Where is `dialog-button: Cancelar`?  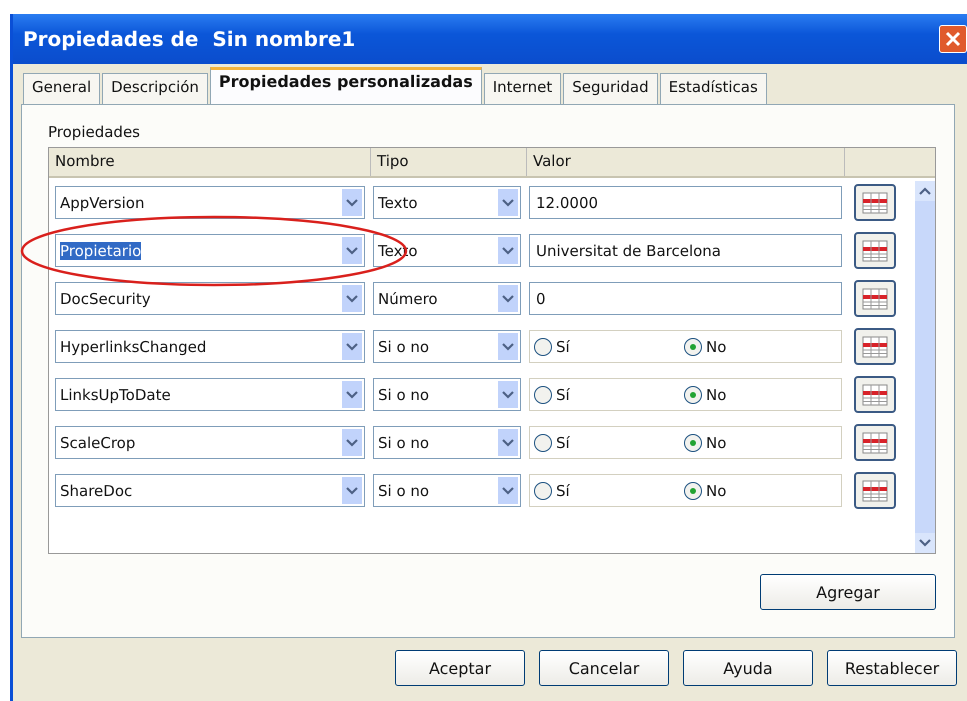 dialog-button: Cancelar is located at coordinates (604, 668).